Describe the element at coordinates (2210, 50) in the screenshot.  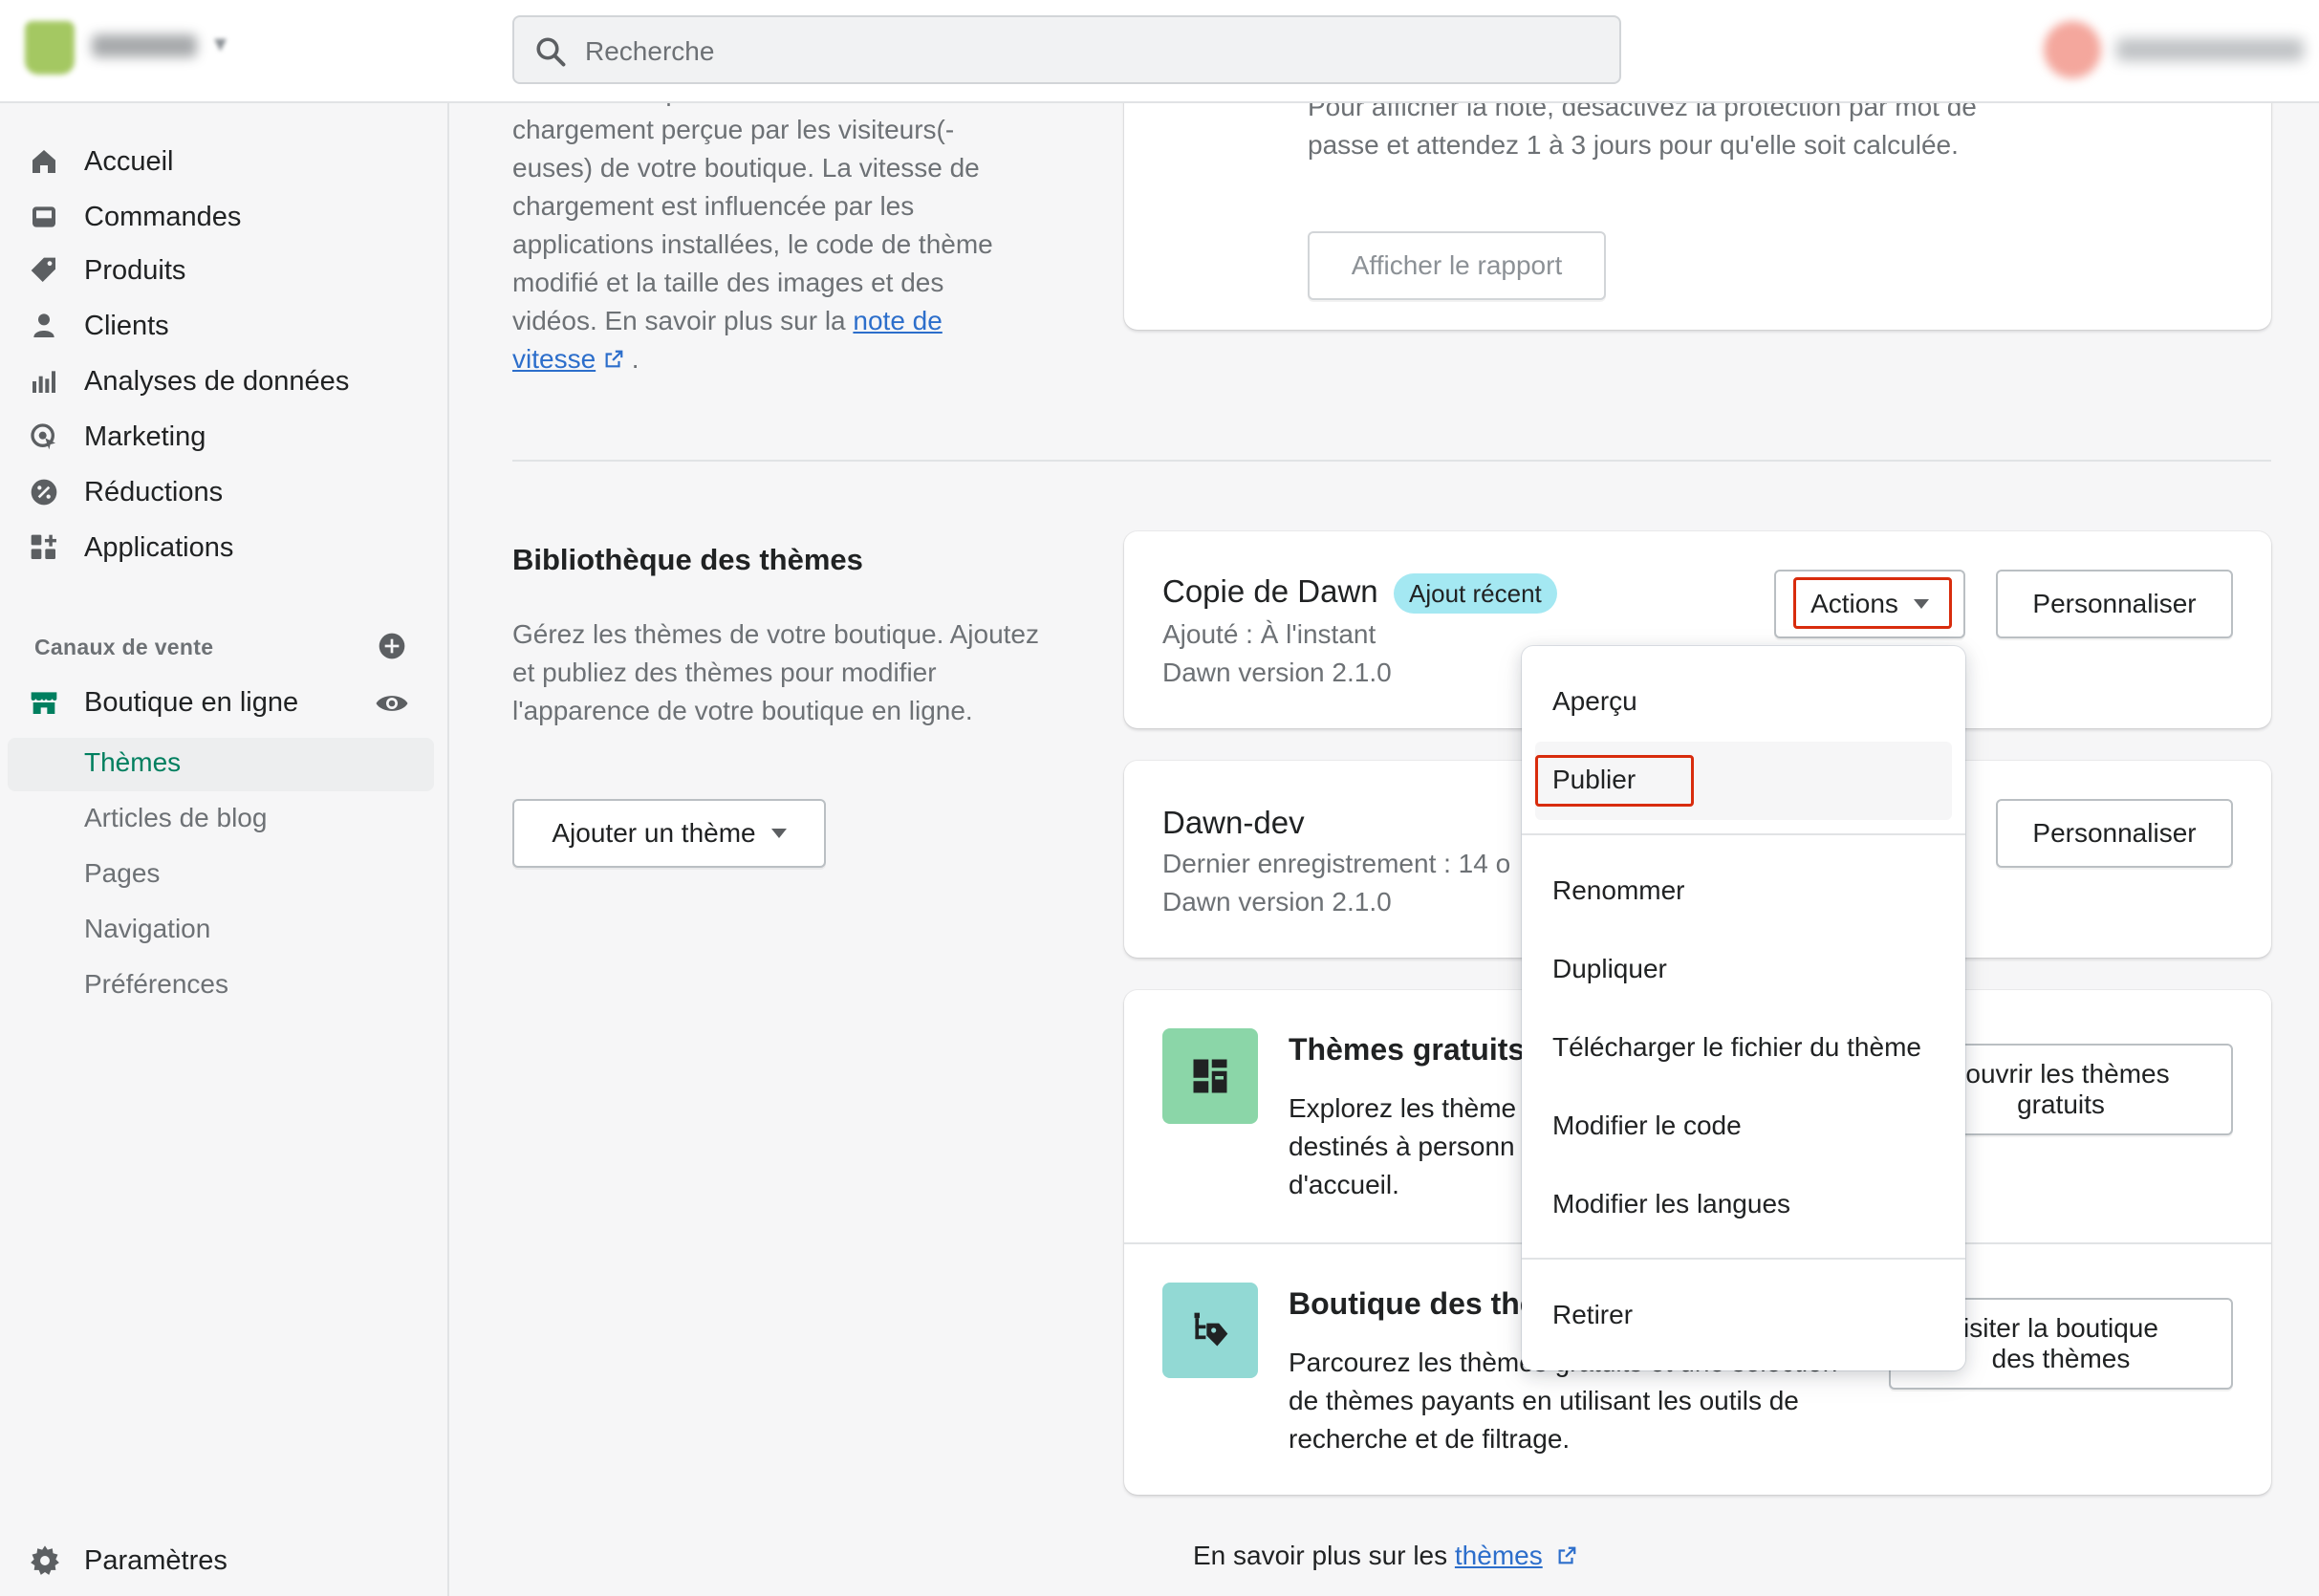
I see `user-name-blurred` at that location.